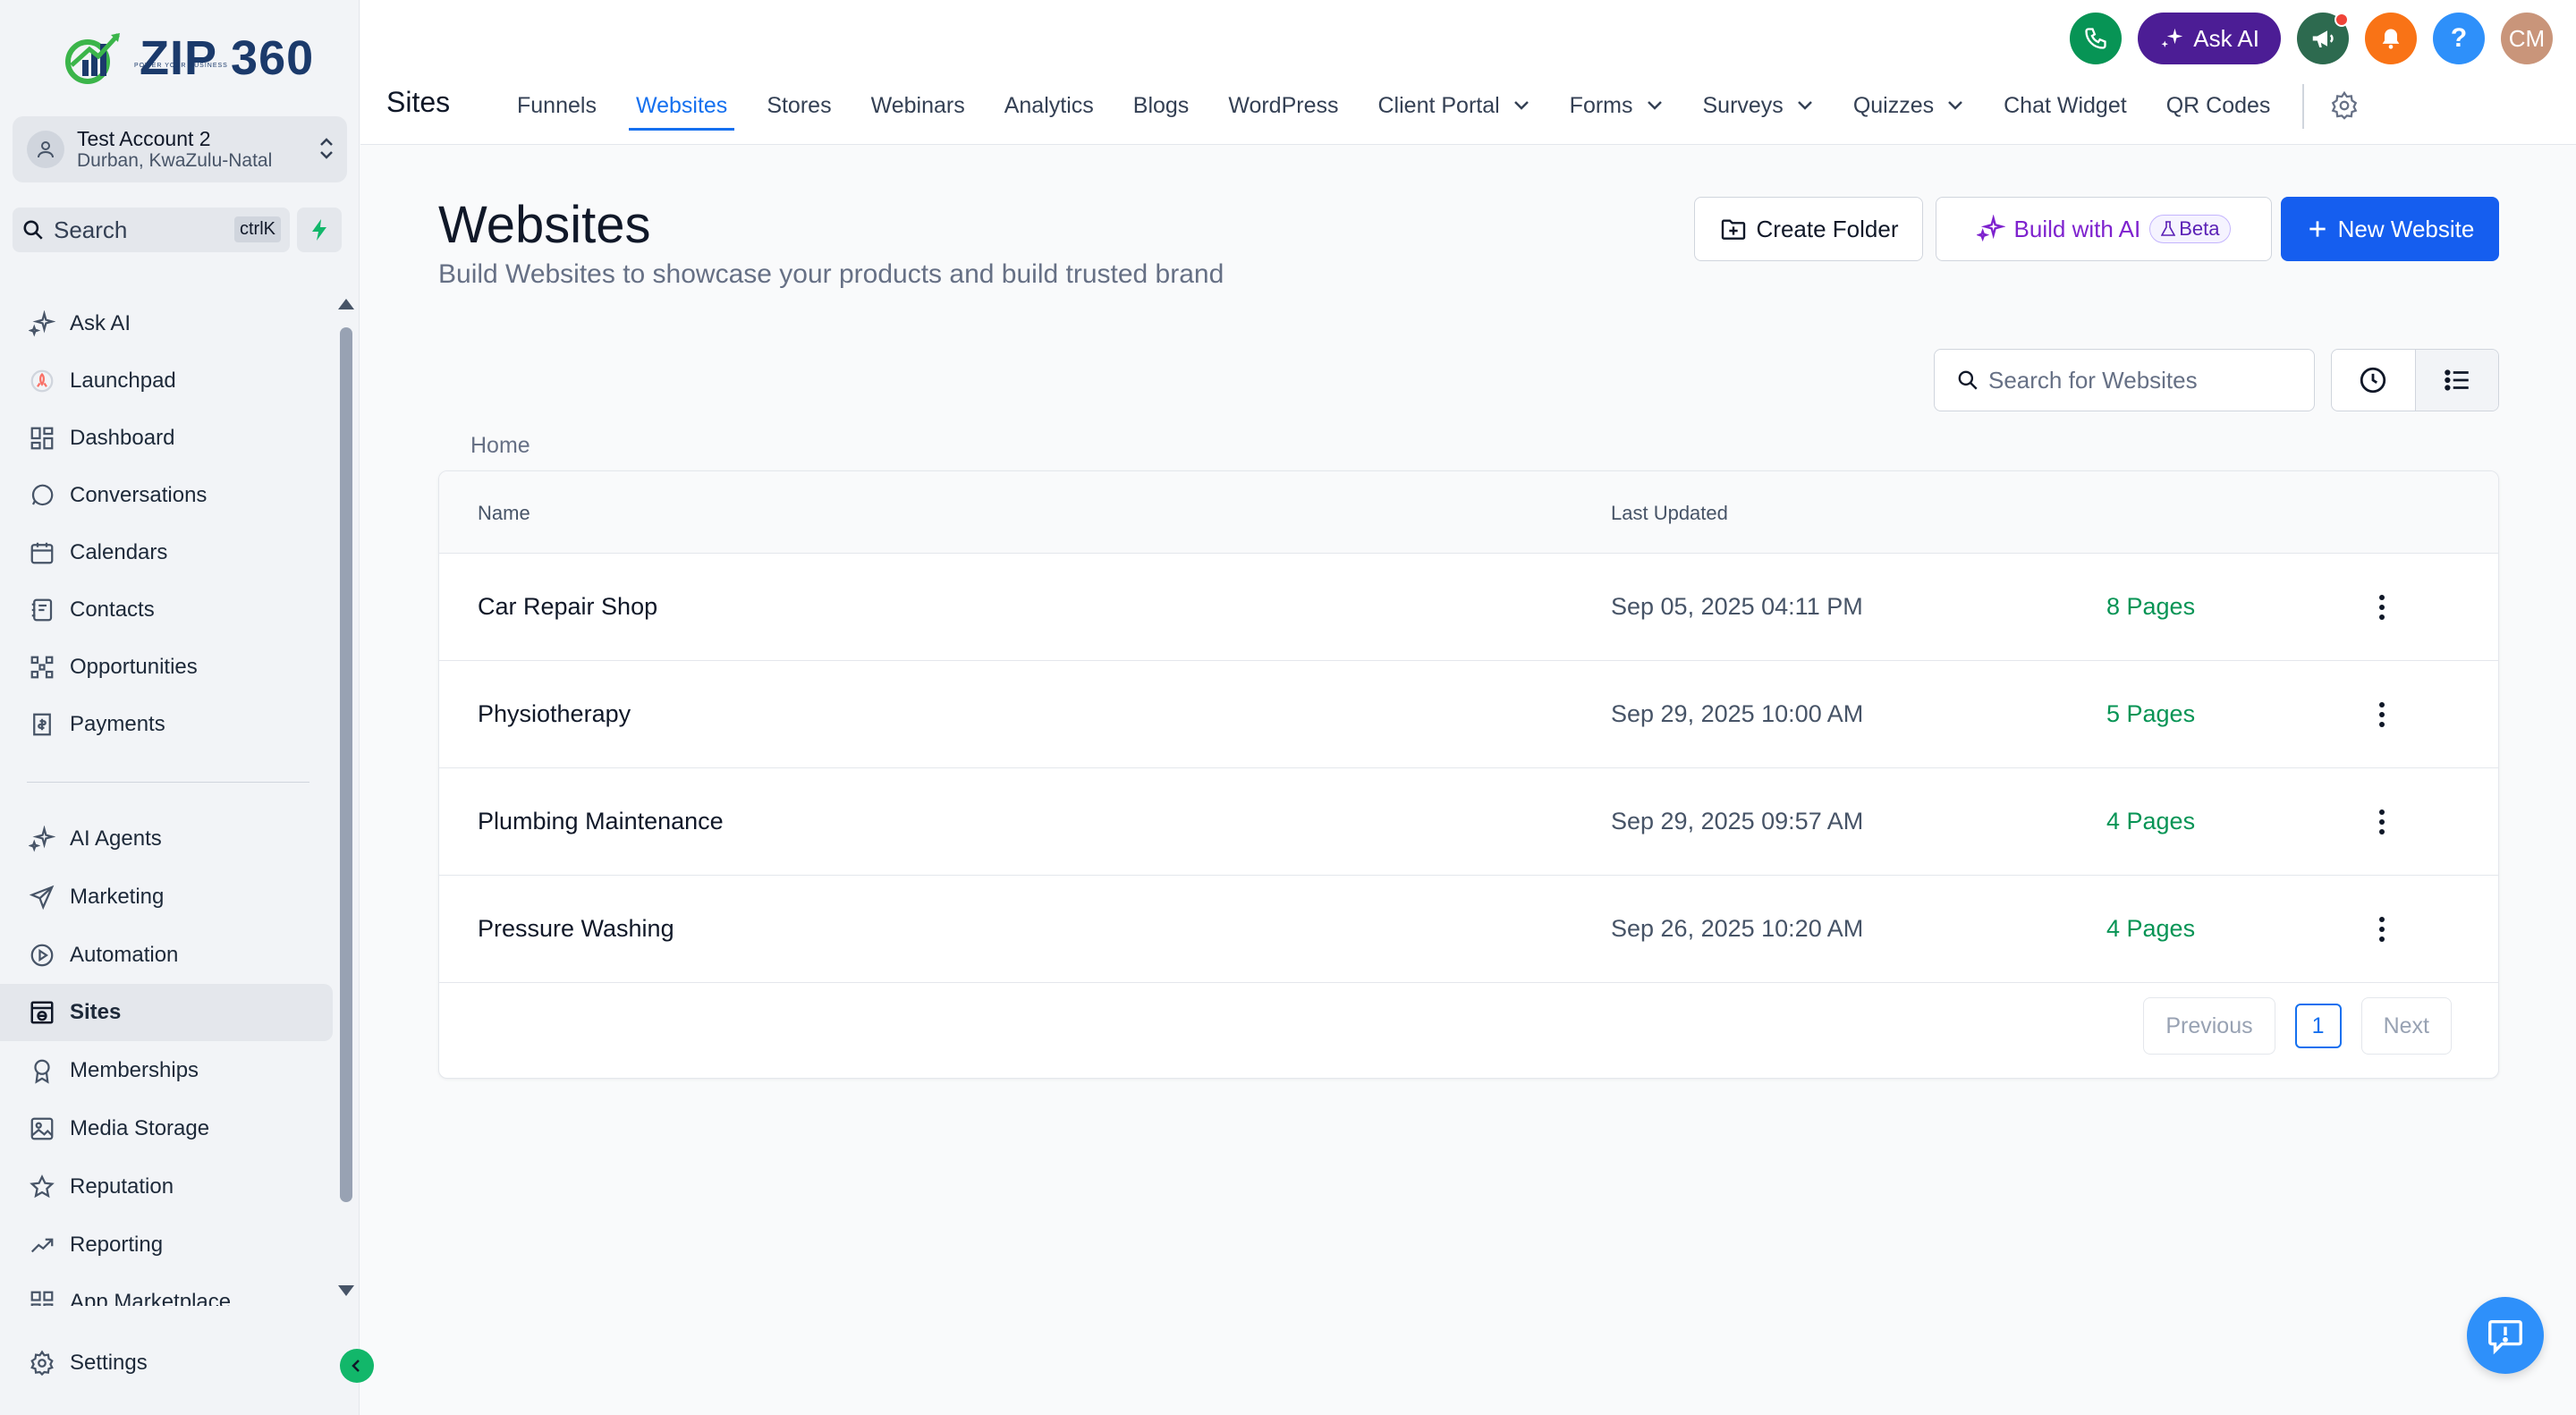 This screenshot has width=2576, height=1415. What do you see at coordinates (166, 725) in the screenshot?
I see `sidebar-item-payments: Payments` at bounding box center [166, 725].